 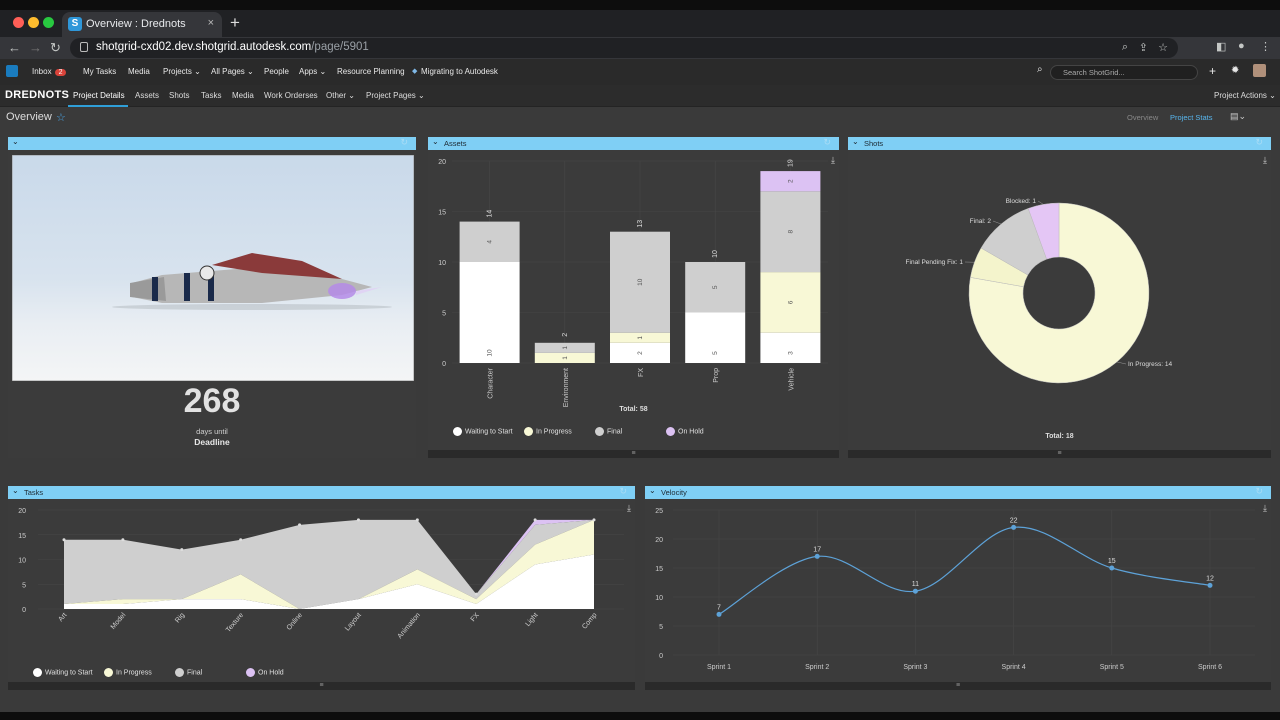 I want to click on add-icon: +, so click(x=1212, y=71).